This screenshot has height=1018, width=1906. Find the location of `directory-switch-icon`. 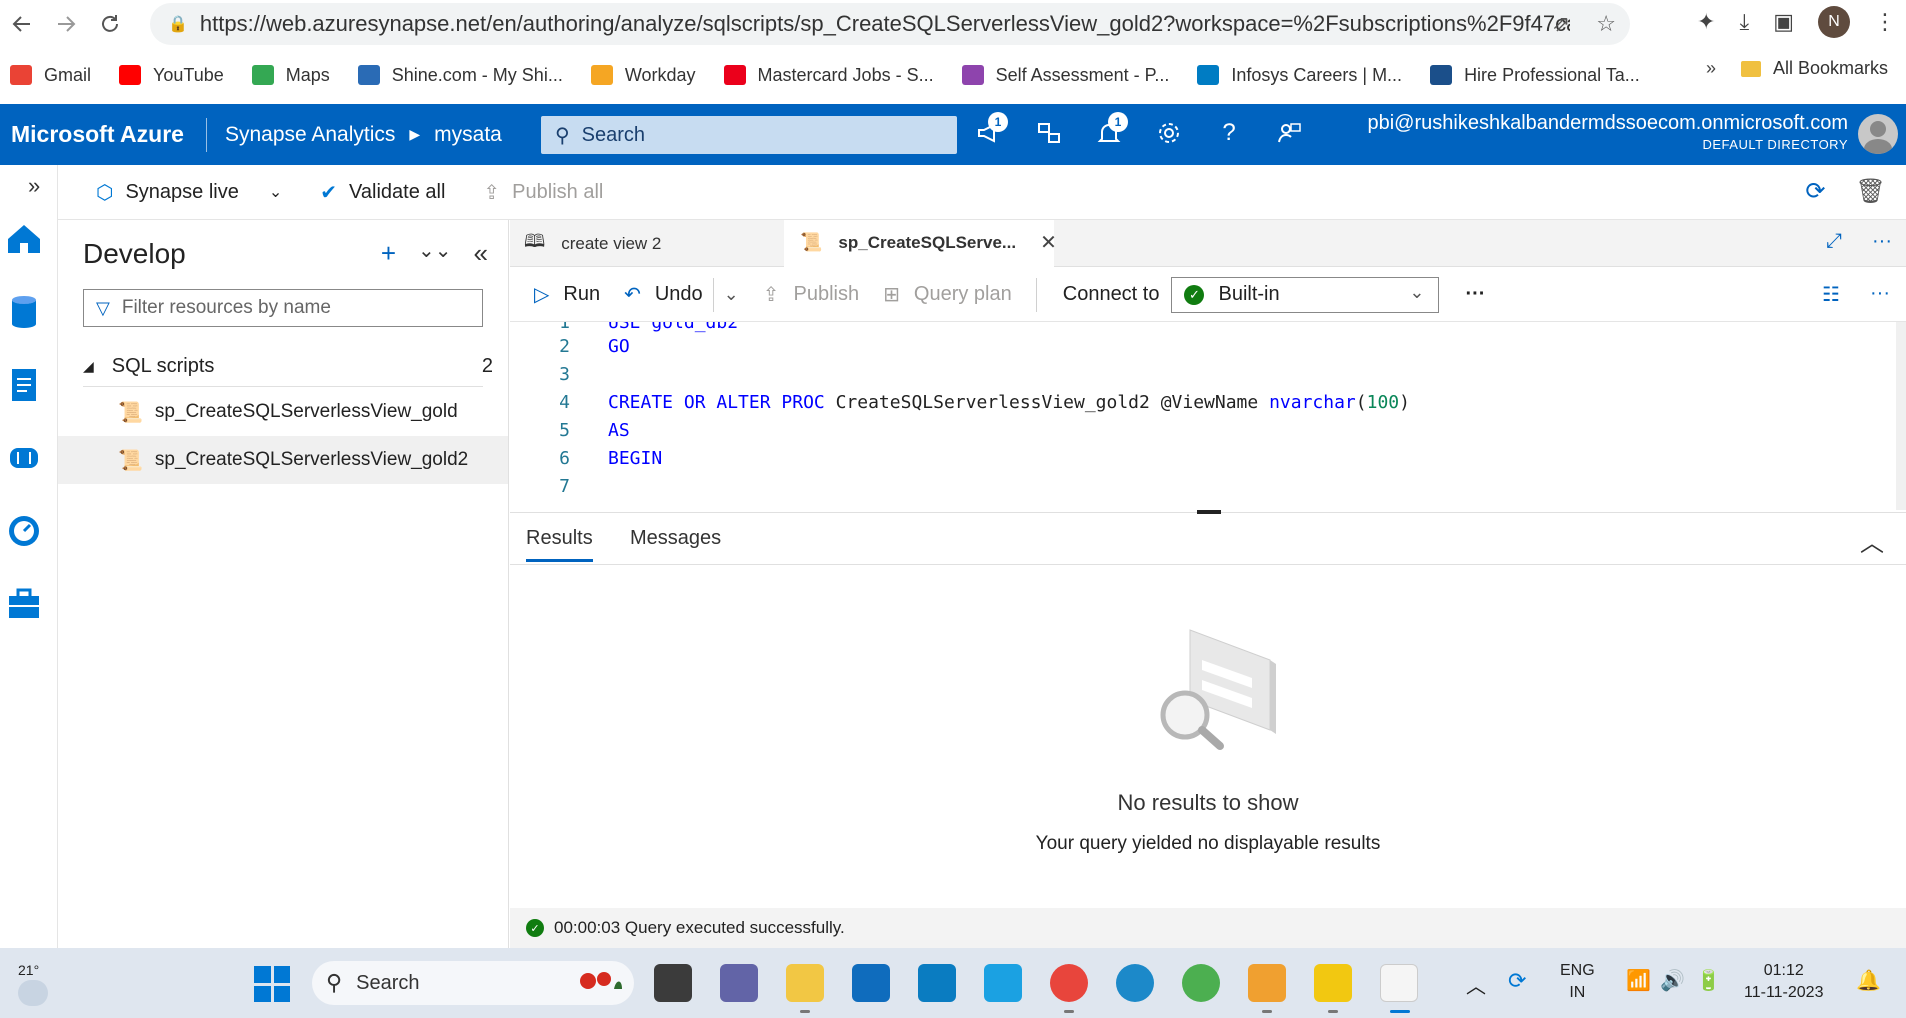

directory-switch-icon is located at coordinates (1049, 133).